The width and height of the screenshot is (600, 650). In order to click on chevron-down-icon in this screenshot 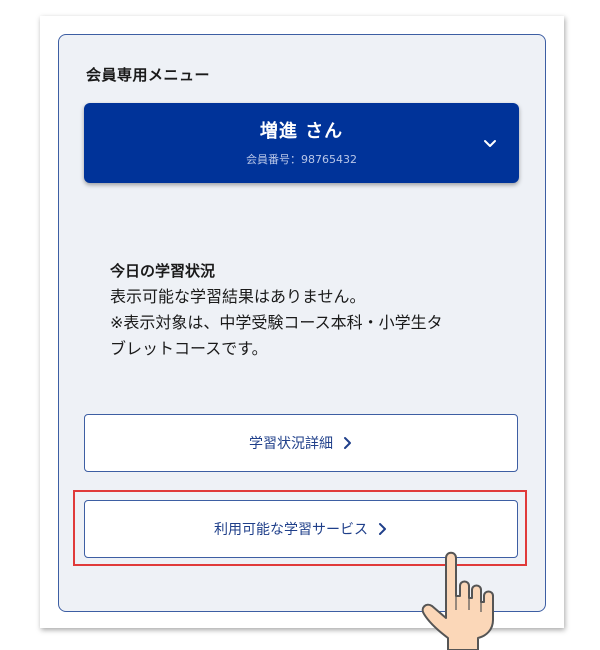, I will do `click(490, 143)`.